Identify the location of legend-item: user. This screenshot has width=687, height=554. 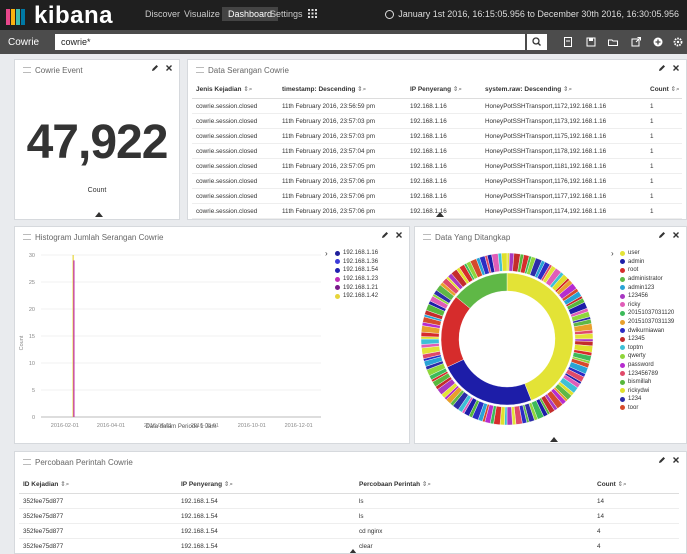
(647, 253).